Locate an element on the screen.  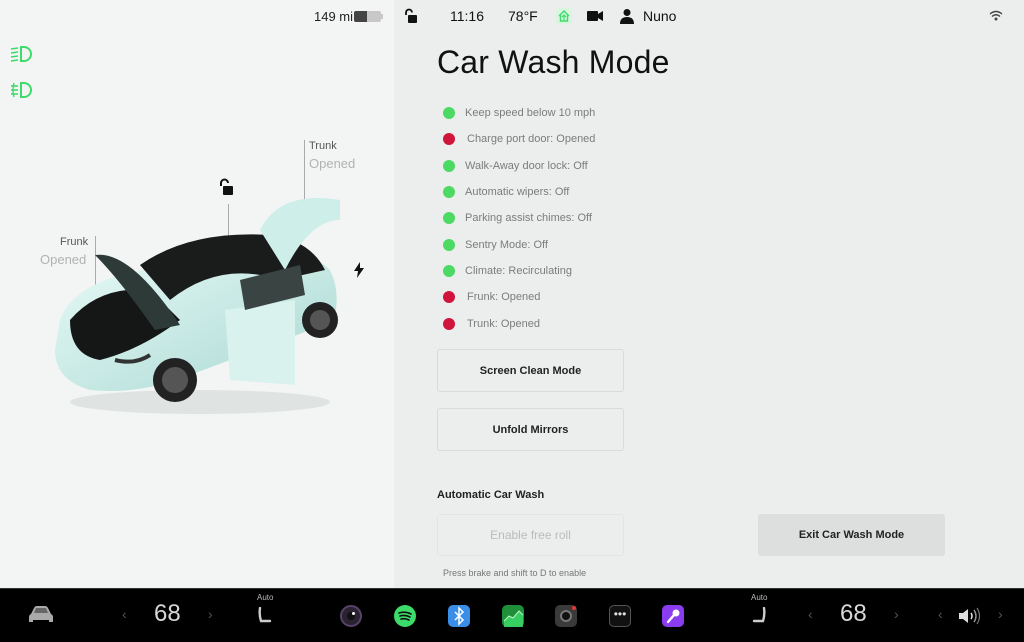
volume-down-button: ‹ is located at coordinates (940, 614).